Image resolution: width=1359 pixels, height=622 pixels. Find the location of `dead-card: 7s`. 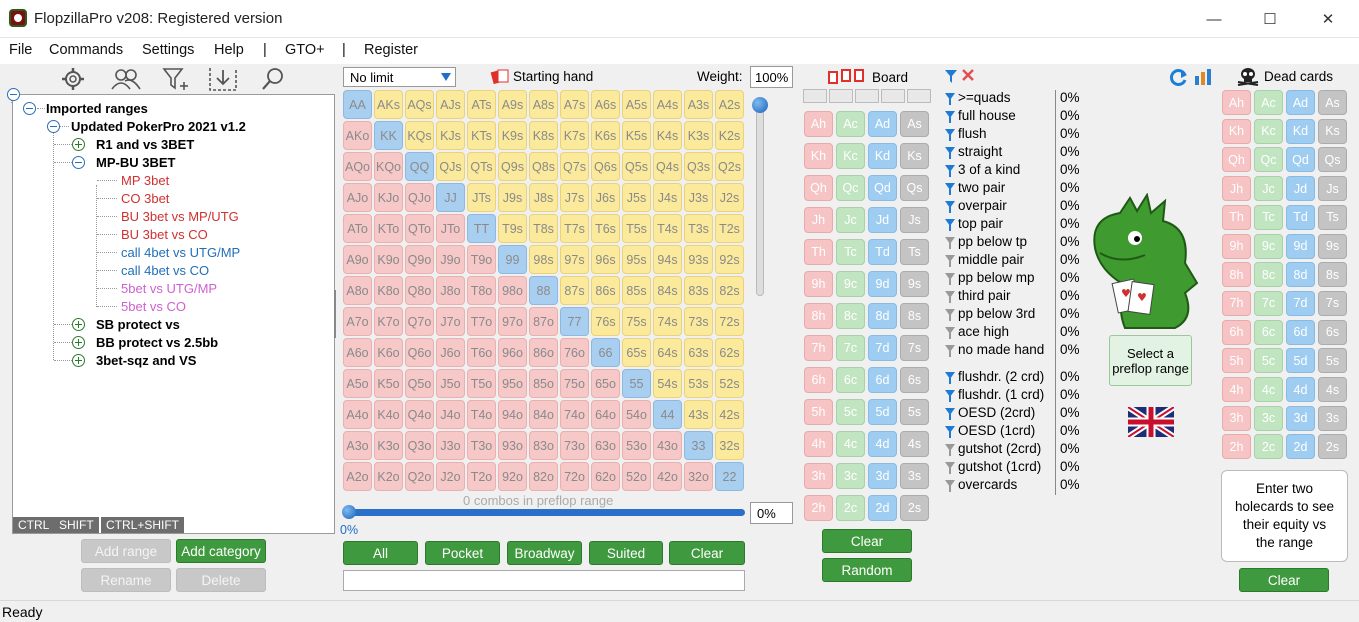

dead-card: 7s is located at coordinates (1332, 303).